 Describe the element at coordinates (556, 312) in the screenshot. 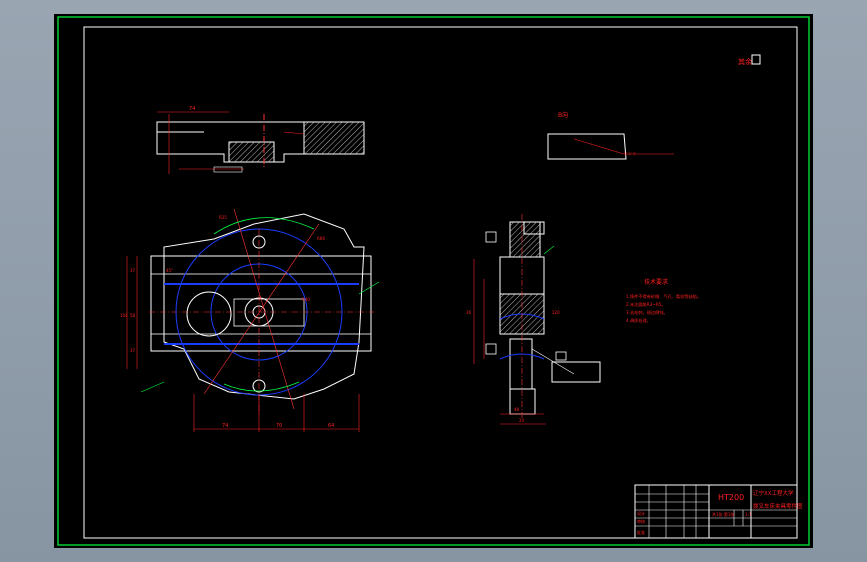

I see `side-dim-4: 120` at that location.